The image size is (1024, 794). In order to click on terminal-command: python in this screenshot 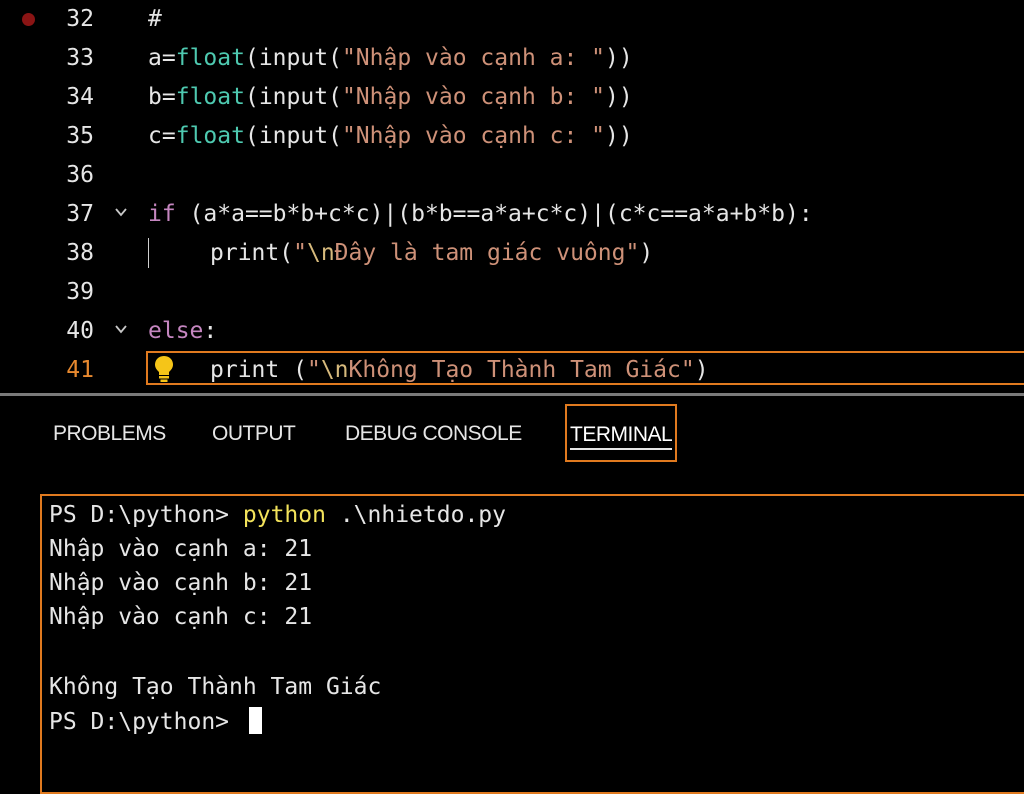, I will do `click(284, 515)`.